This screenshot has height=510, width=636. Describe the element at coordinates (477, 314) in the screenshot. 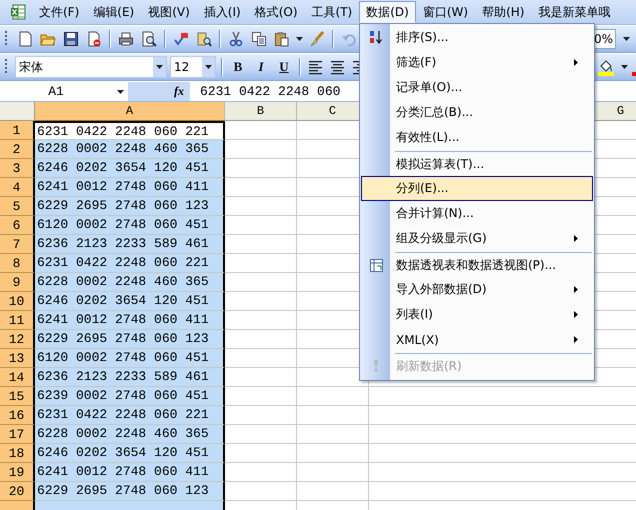

I see `menu-item: 列表(I)` at that location.